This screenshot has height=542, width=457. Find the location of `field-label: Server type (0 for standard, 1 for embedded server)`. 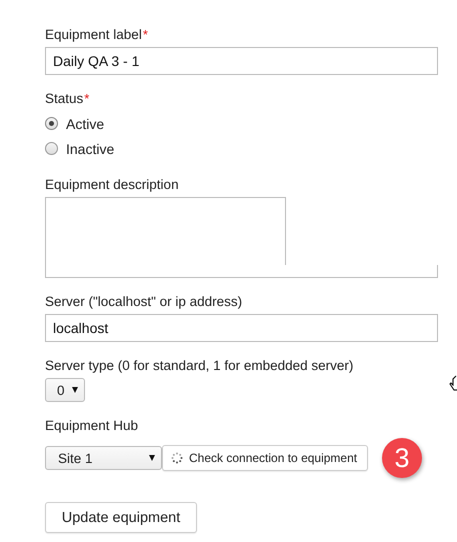

field-label: Server type (0 for standard, 1 for embedded server) is located at coordinates (199, 365).